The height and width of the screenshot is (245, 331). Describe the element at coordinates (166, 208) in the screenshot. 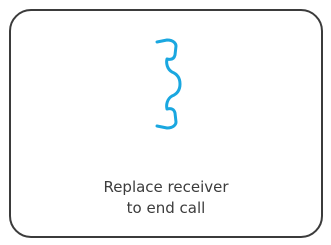

I see `instruction-line-2: to end call` at that location.